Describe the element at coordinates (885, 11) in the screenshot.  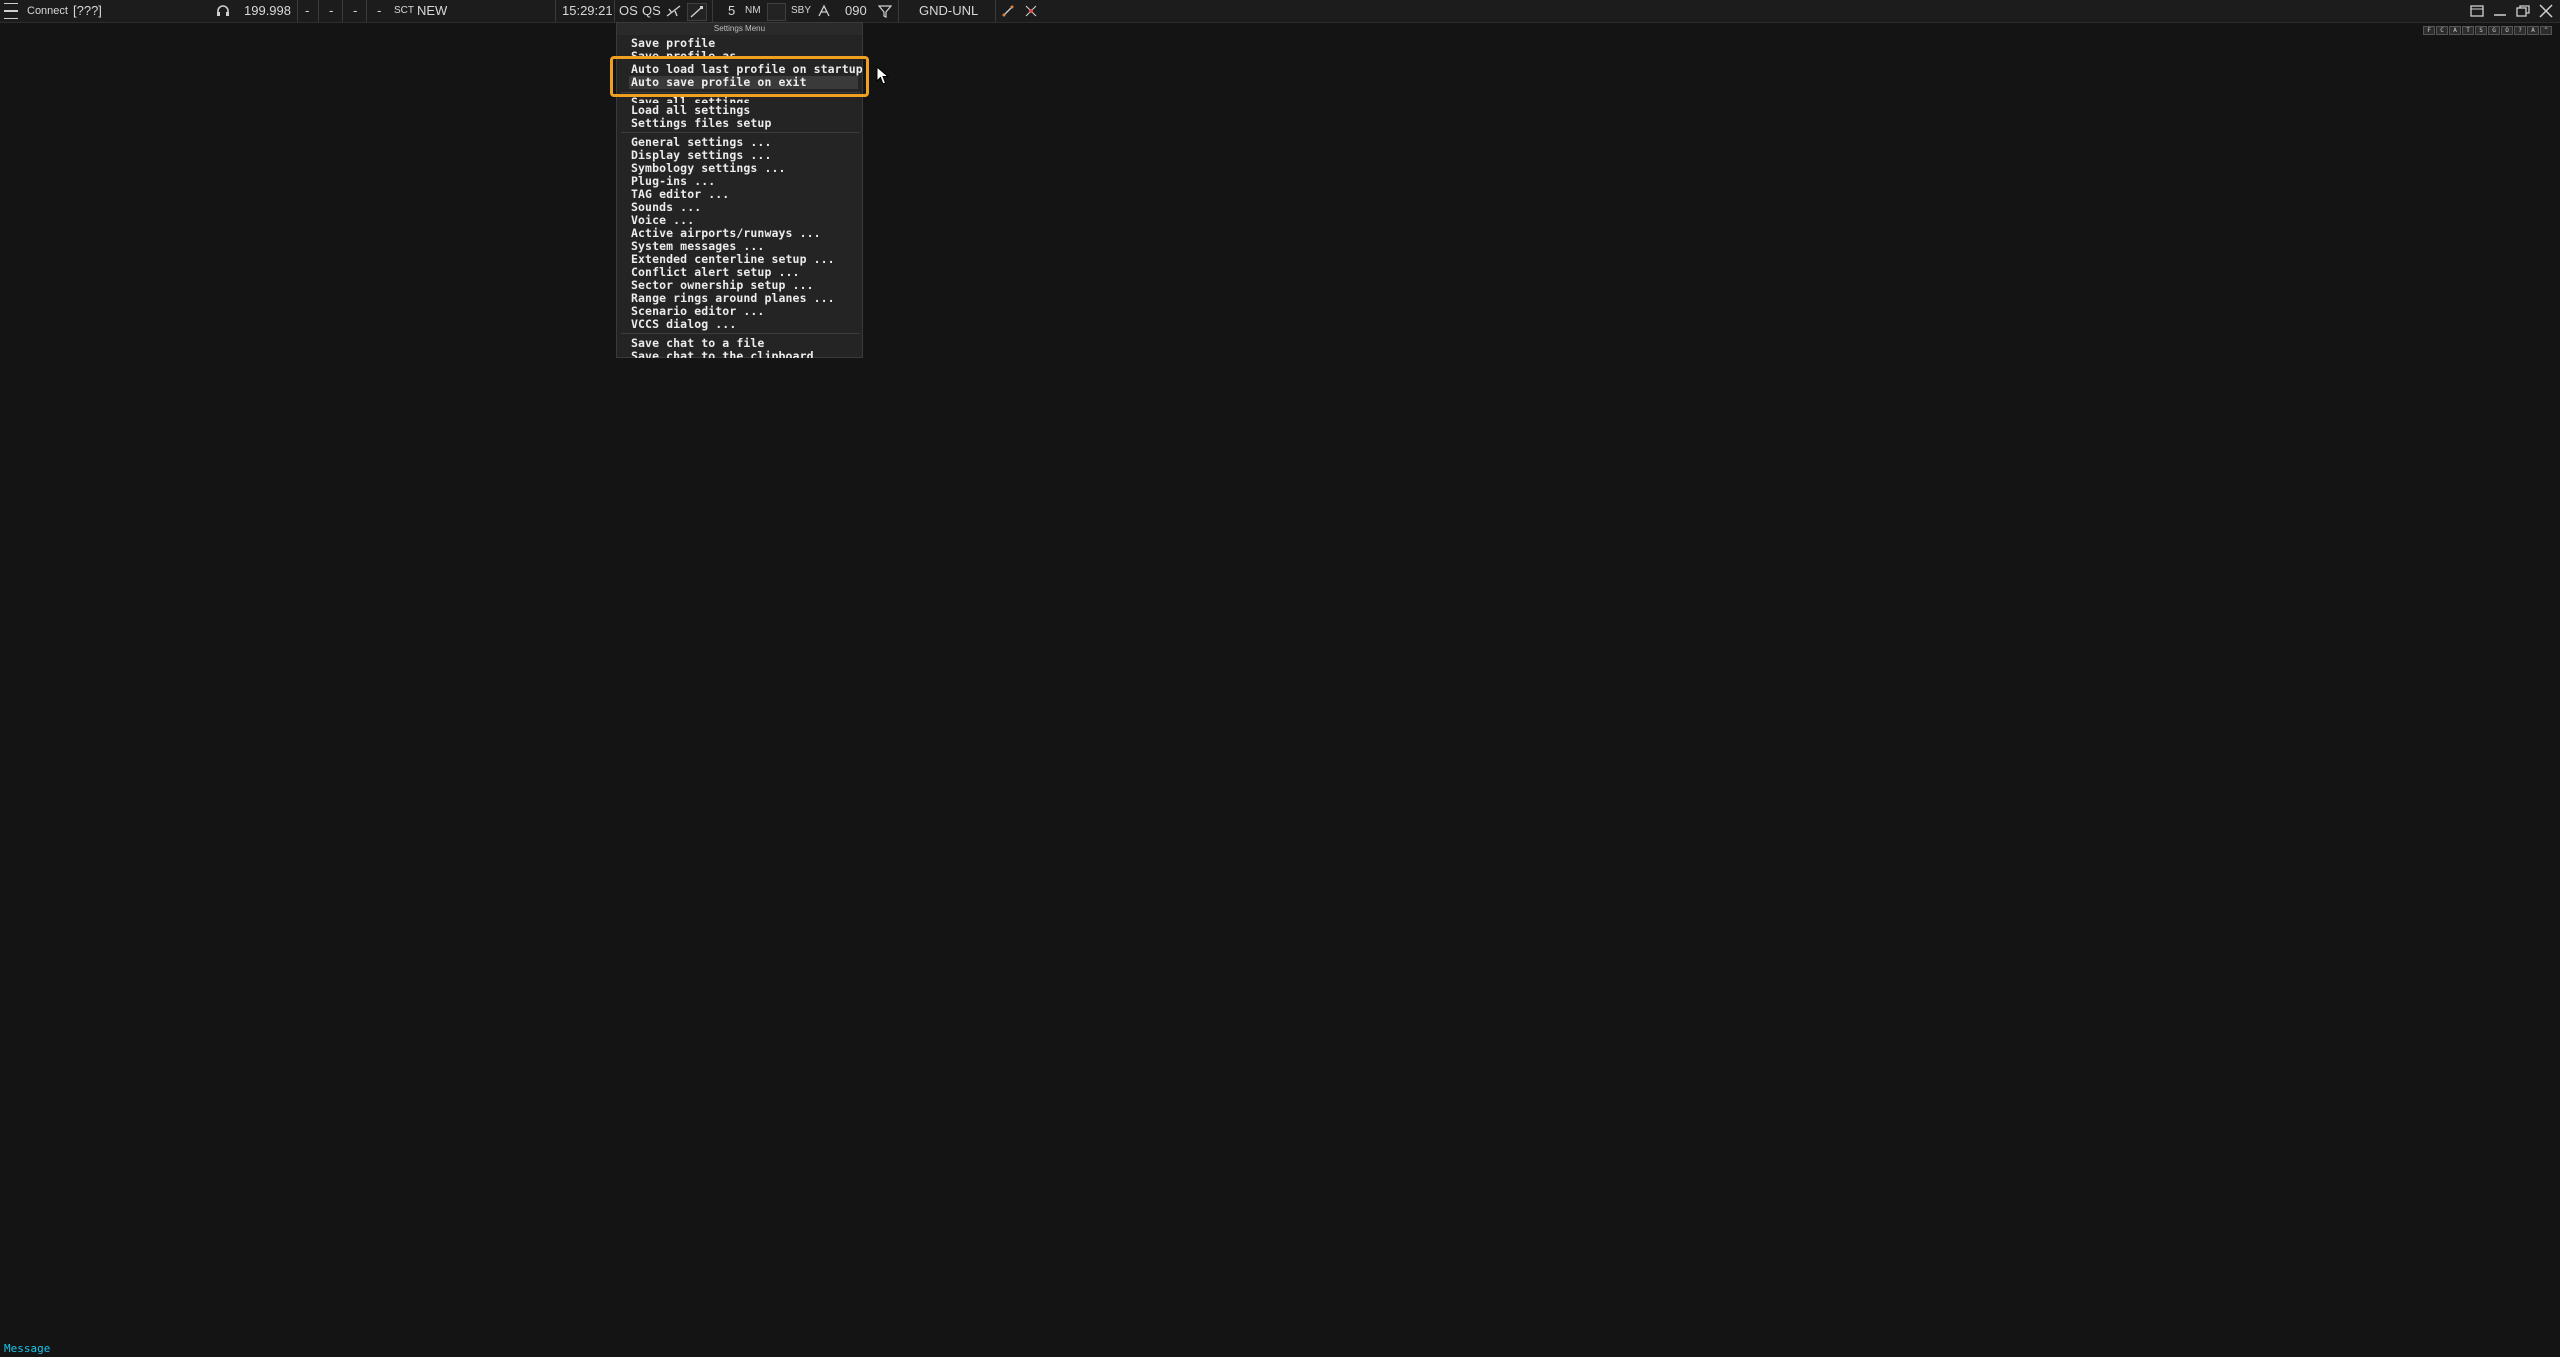
I see `filter-icon` at that location.